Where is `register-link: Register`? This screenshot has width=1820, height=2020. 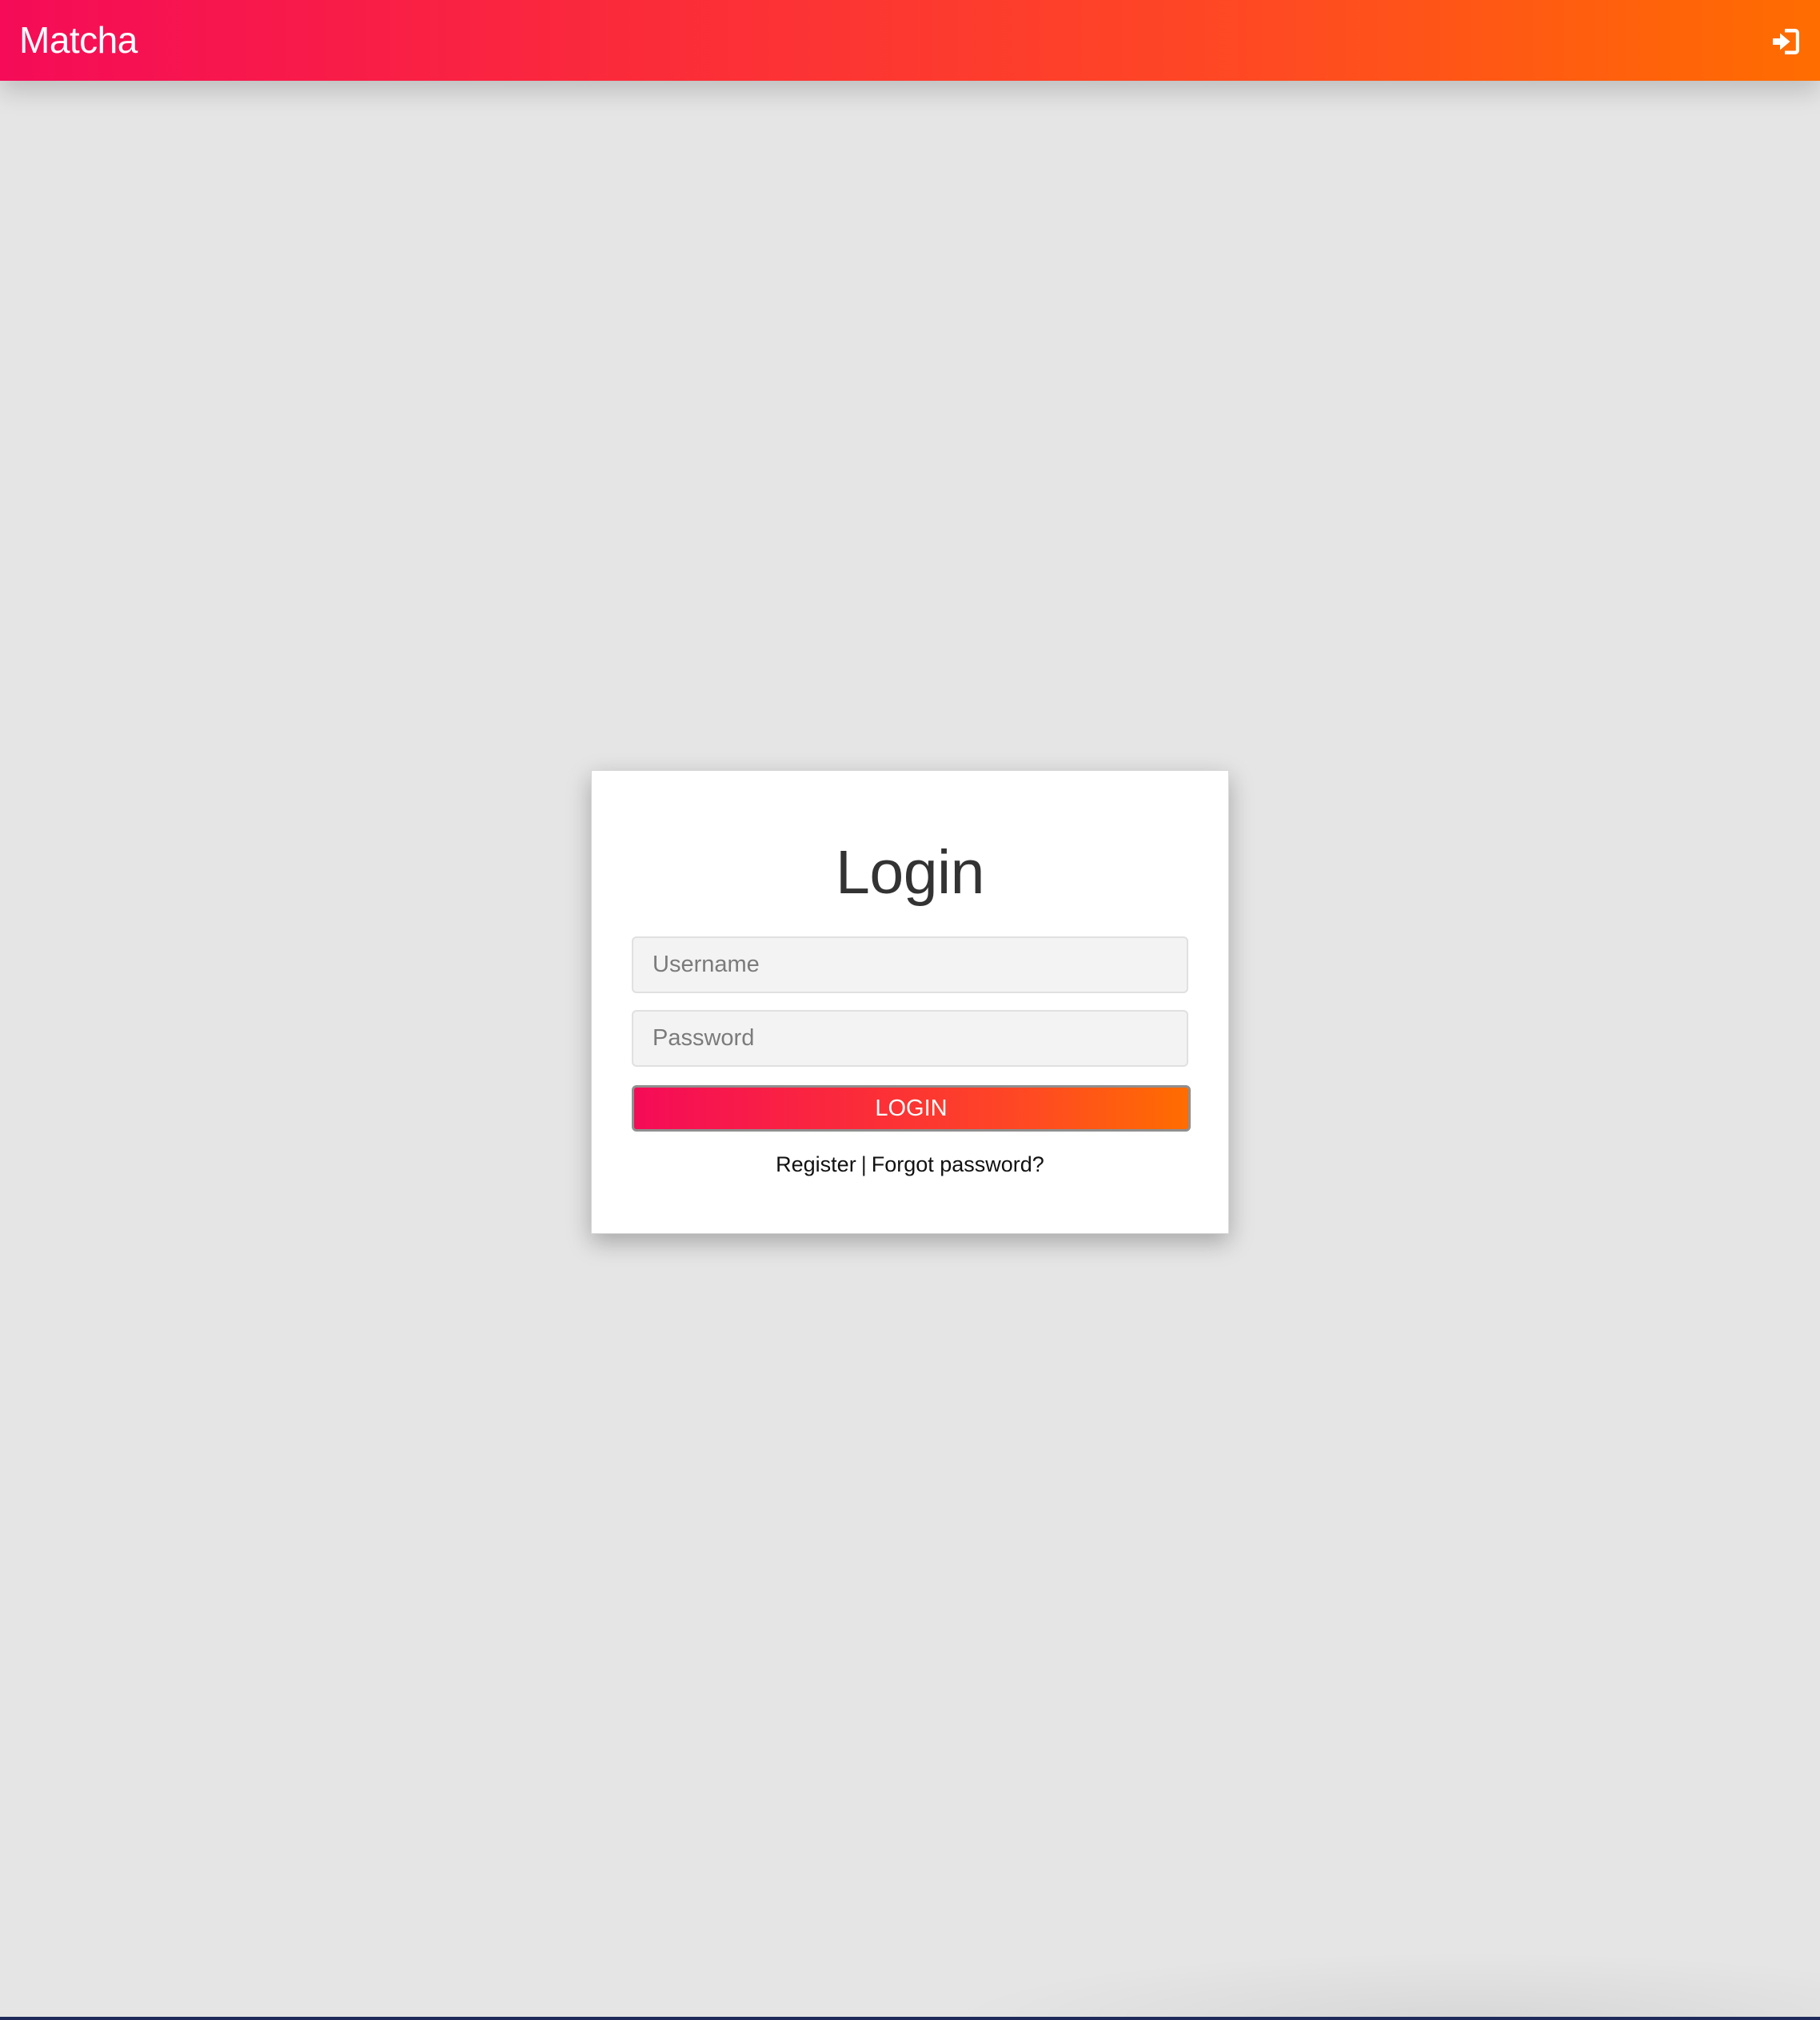
register-link: Register is located at coordinates (816, 1164).